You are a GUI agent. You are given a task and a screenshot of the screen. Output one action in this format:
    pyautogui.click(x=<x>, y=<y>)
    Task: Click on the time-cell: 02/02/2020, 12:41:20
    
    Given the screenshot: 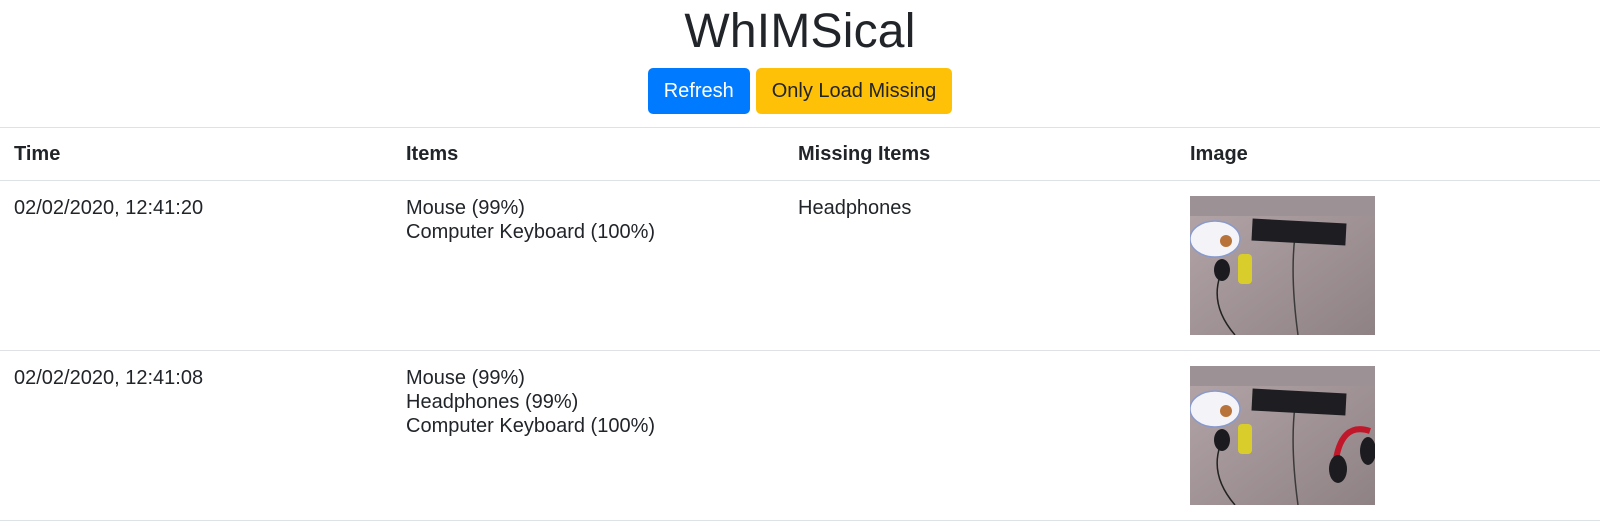 What is the action you would take?
    pyautogui.click(x=196, y=265)
    